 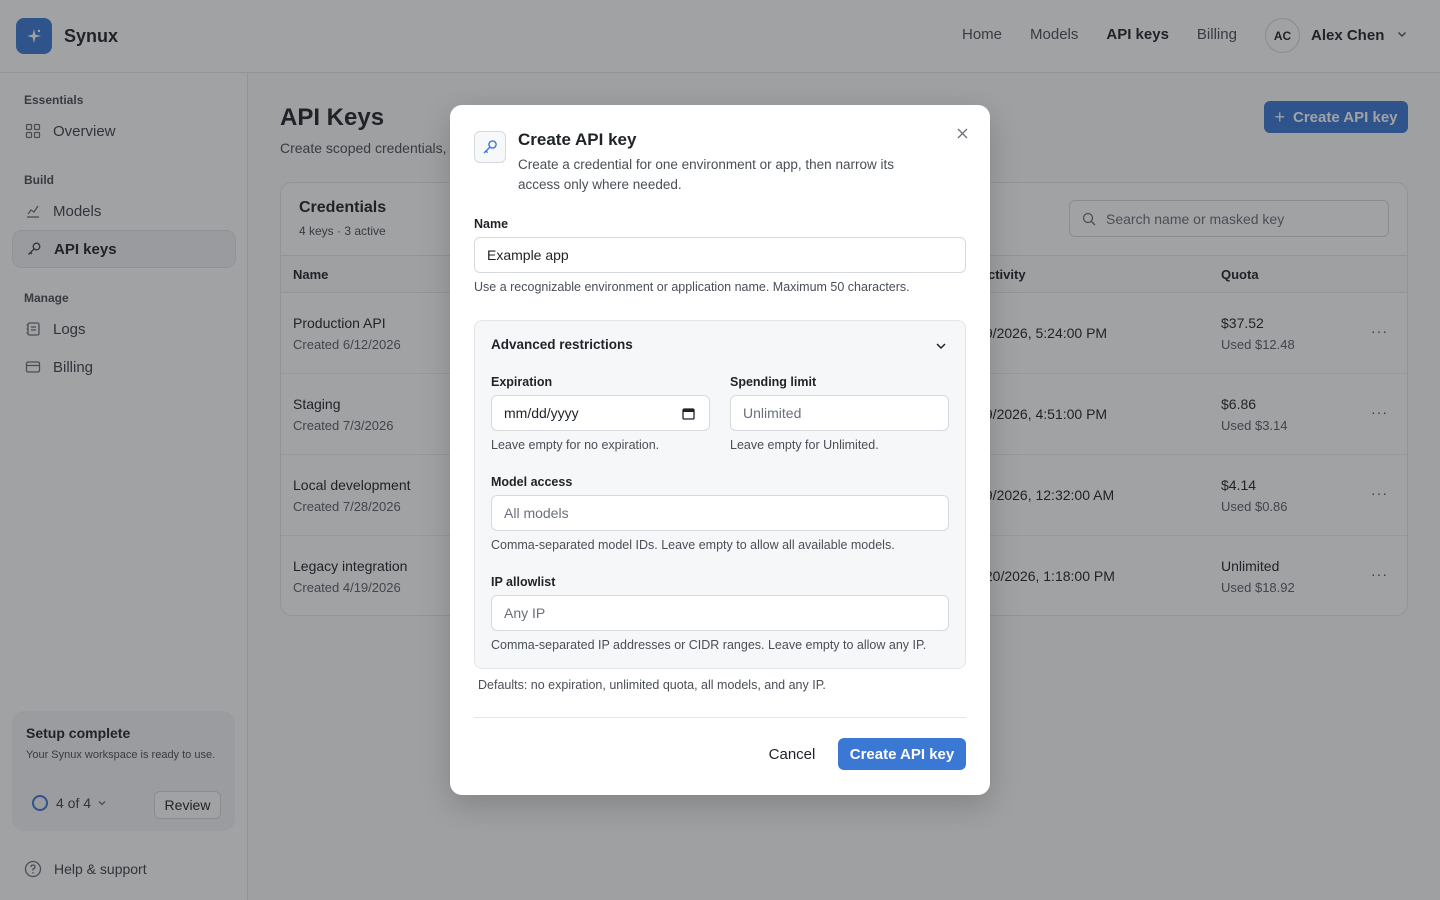 What do you see at coordinates (720, 717) in the screenshot?
I see `divider` at bounding box center [720, 717].